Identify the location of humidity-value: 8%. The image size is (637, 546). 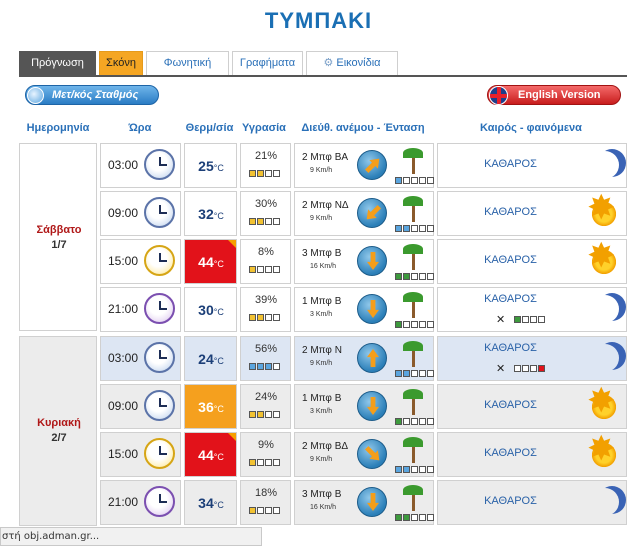
(266, 252).